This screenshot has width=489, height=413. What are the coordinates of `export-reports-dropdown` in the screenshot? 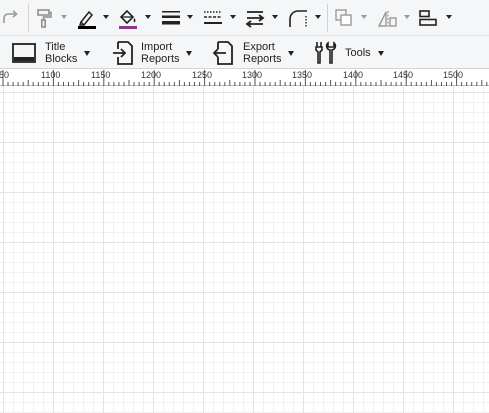 It's located at (291, 53).